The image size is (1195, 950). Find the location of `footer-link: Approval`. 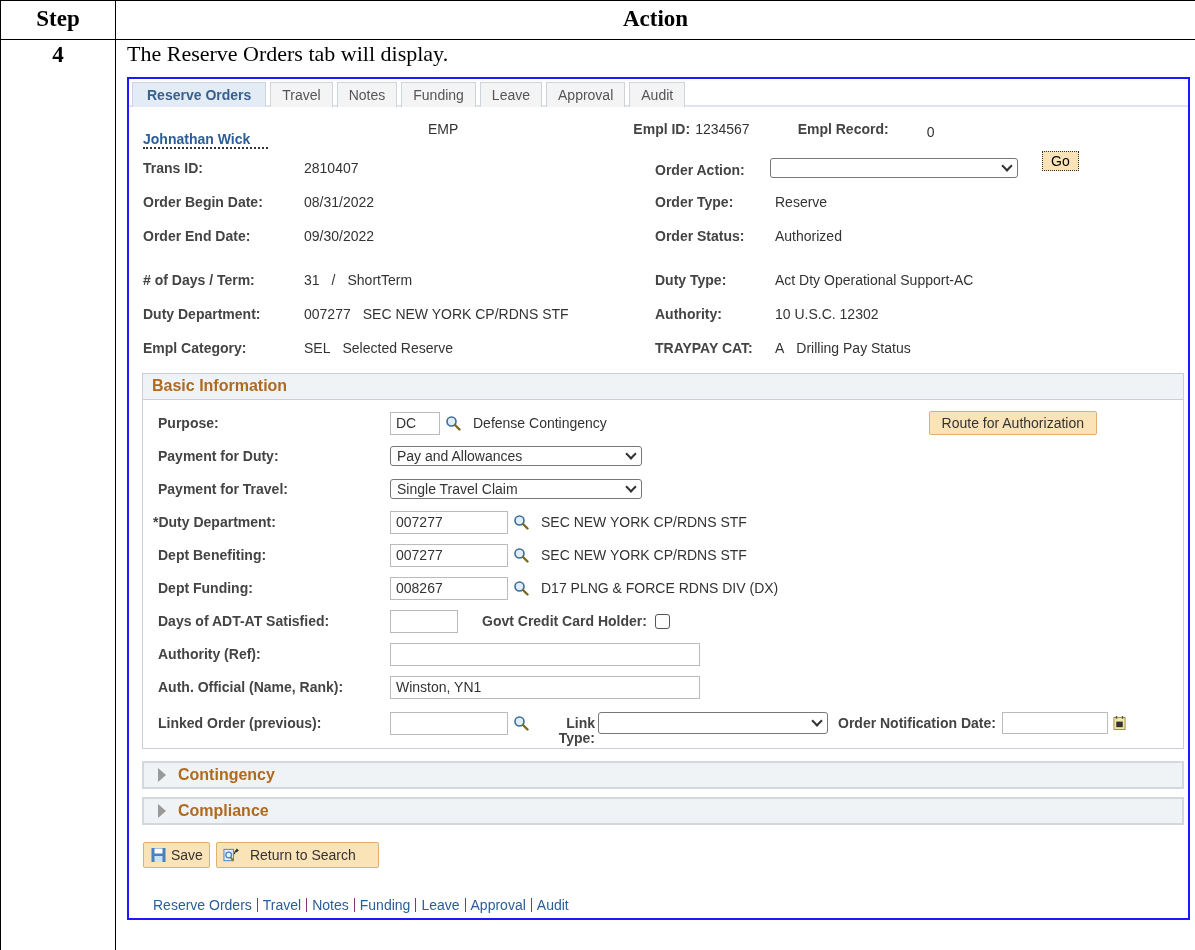

footer-link: Approval is located at coordinates (498, 905).